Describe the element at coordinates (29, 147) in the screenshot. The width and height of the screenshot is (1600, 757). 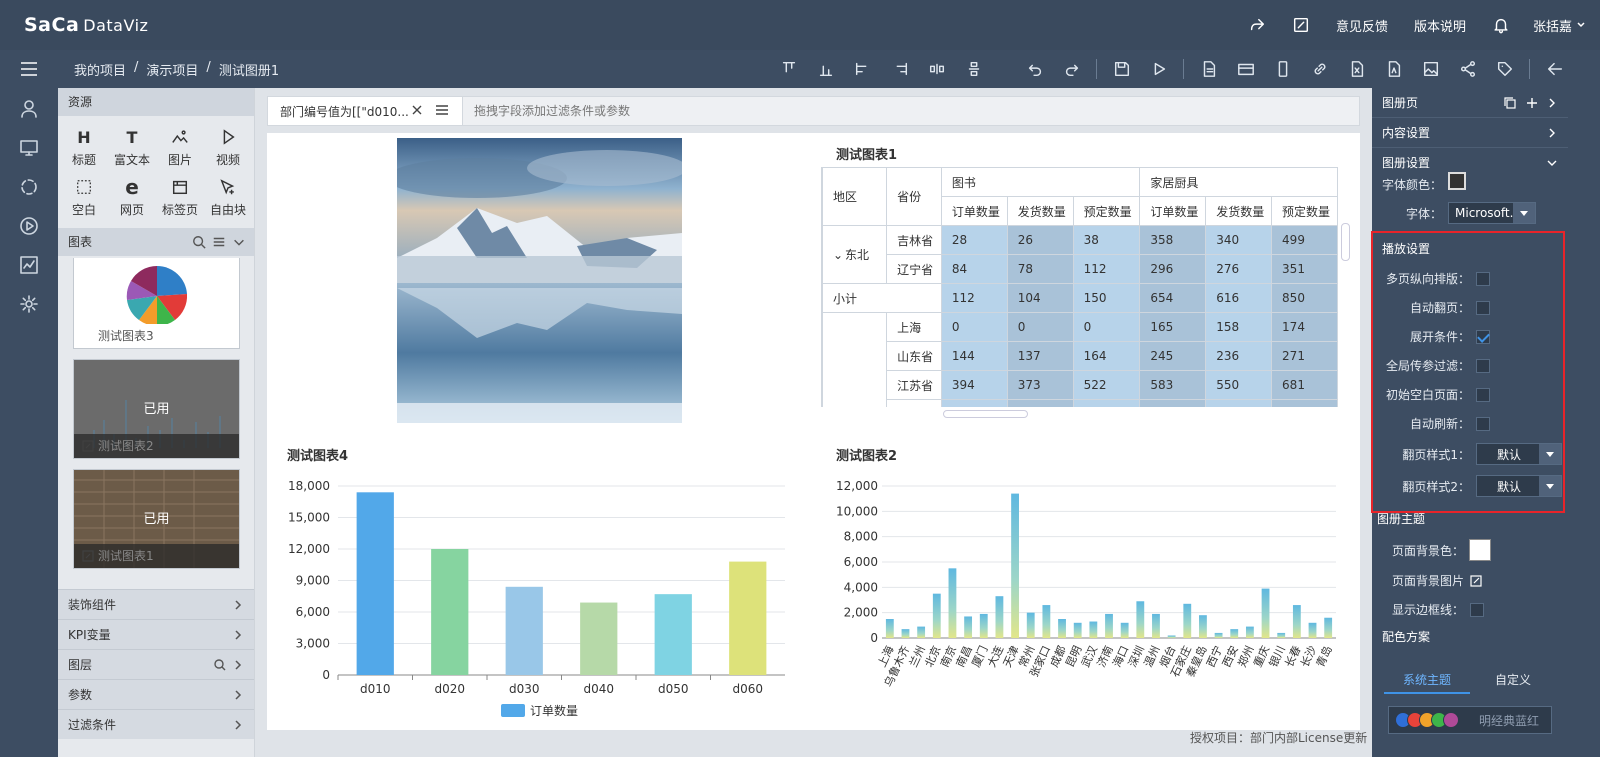
I see `monitor-icon` at that location.